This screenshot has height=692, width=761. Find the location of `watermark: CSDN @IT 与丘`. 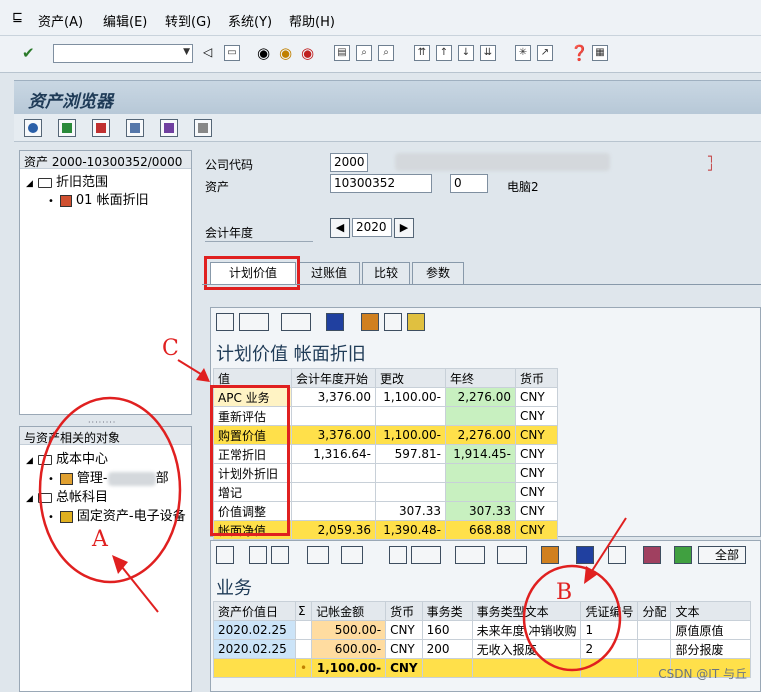

watermark: CSDN @IT 与丘 is located at coordinates (702, 674).